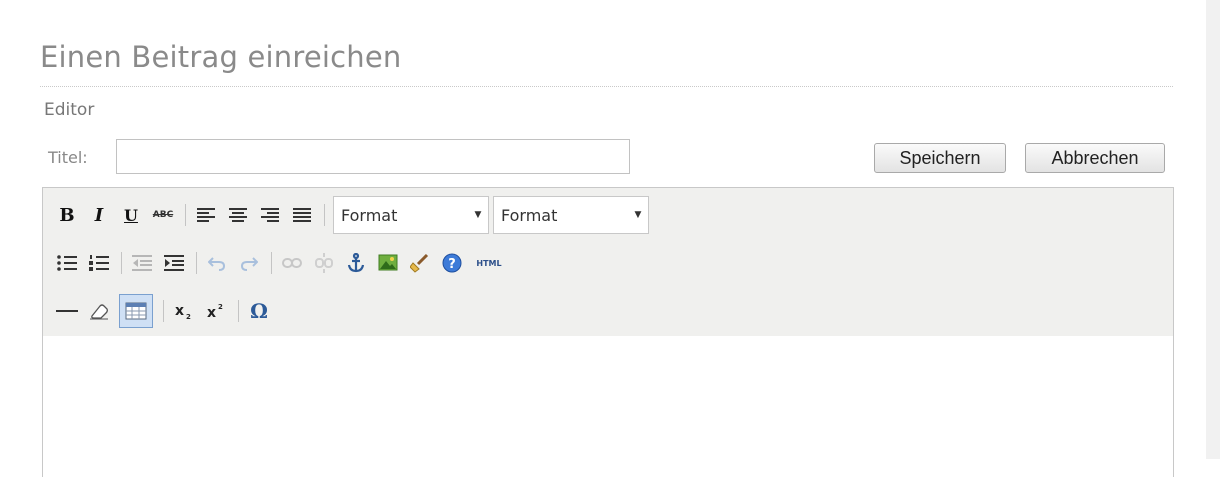  I want to click on cancel-button: Abbrechen, so click(1095, 158).